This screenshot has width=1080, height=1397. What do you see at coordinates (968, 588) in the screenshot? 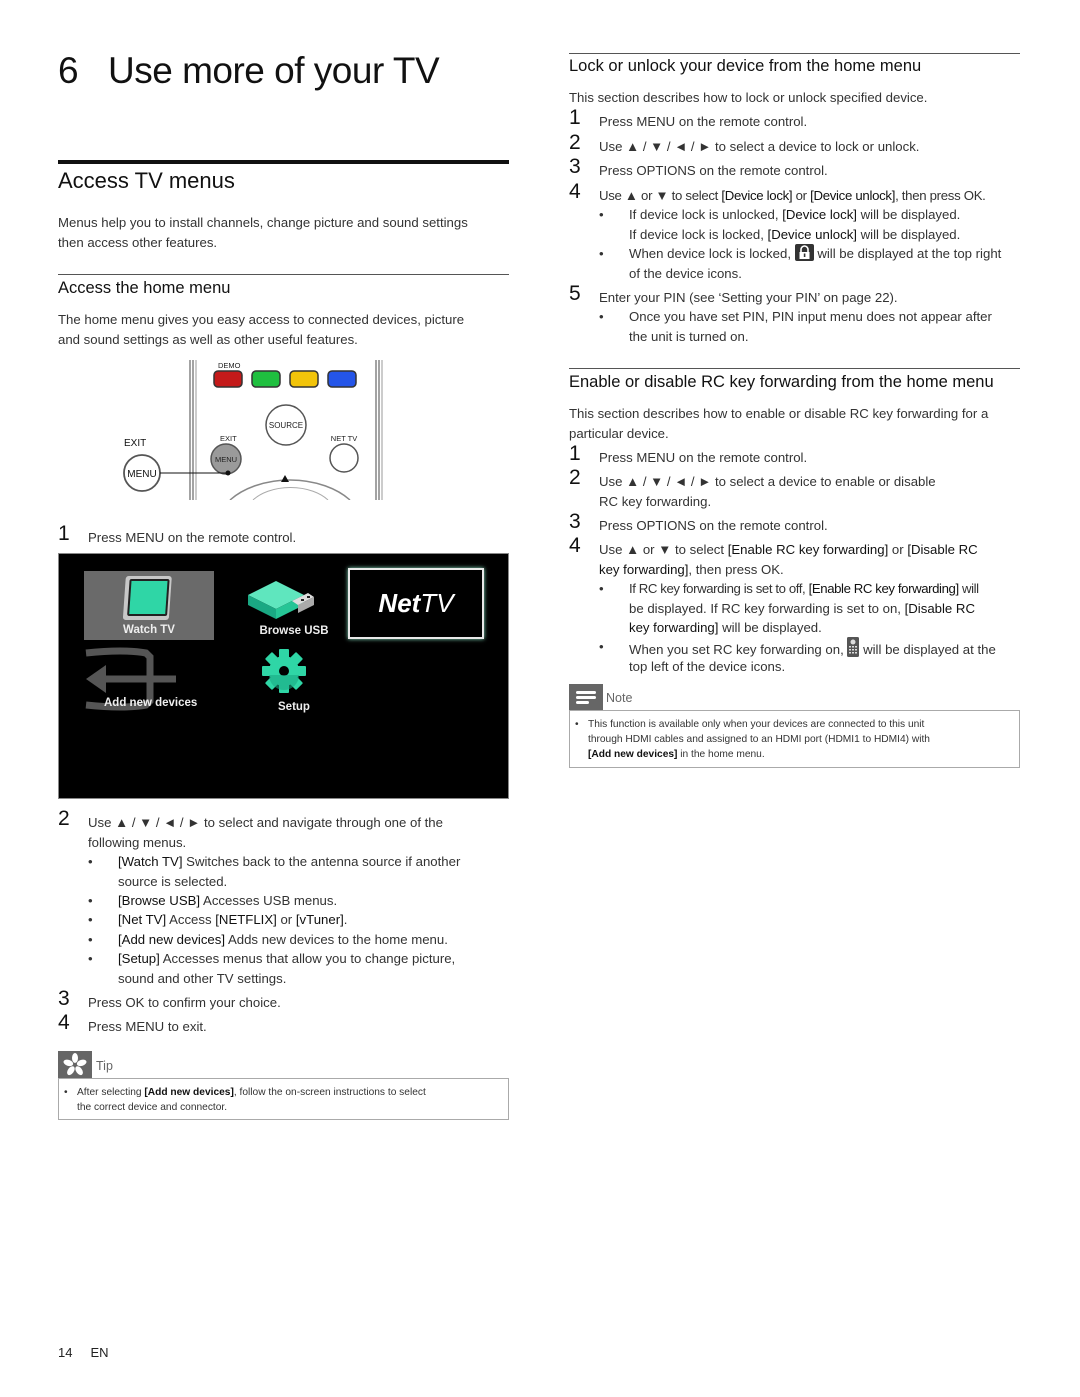
I see `bullet-text: will` at bounding box center [968, 588].